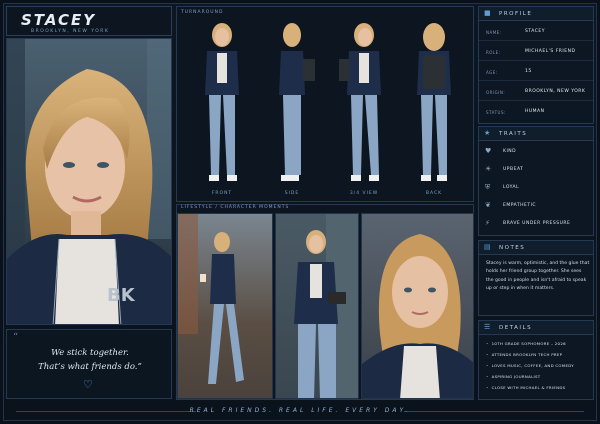 The image size is (600, 424). I want to click on figure-back, so click(434, 102).